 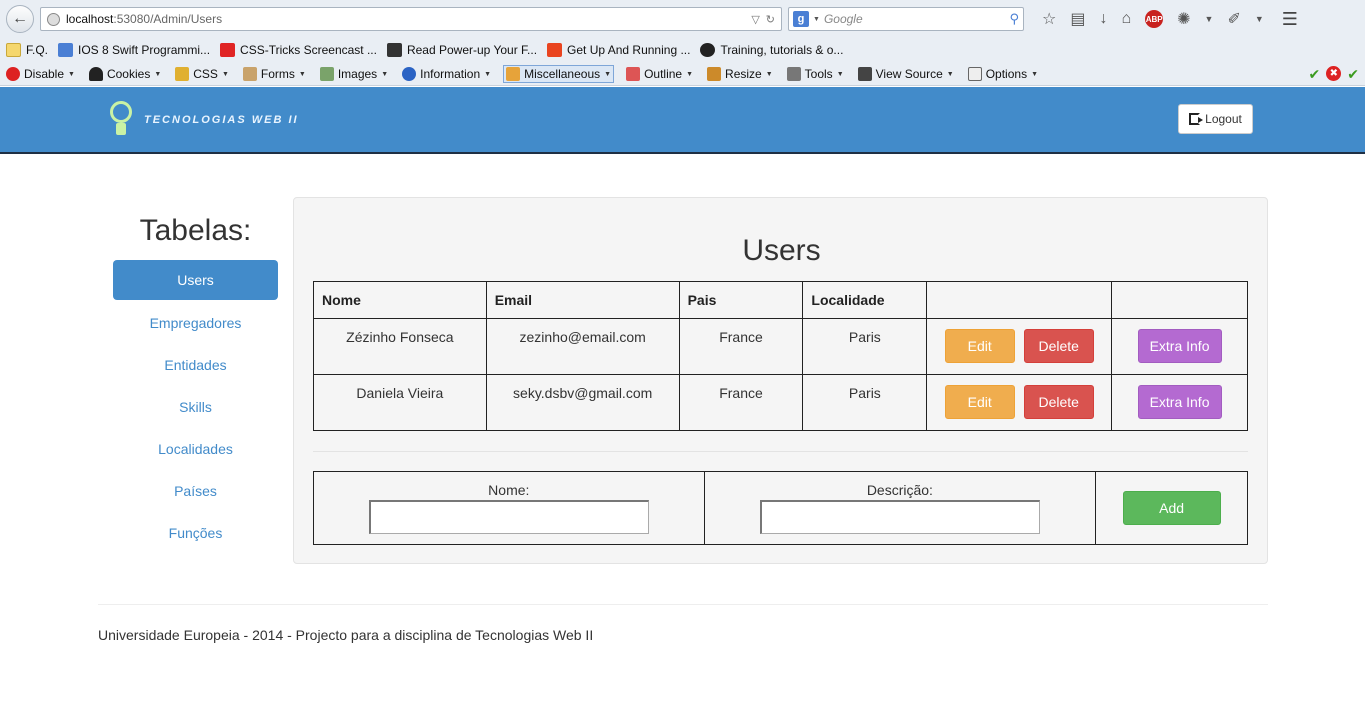 I want to click on bookmark-star-icon: ☆, so click(x=1049, y=19).